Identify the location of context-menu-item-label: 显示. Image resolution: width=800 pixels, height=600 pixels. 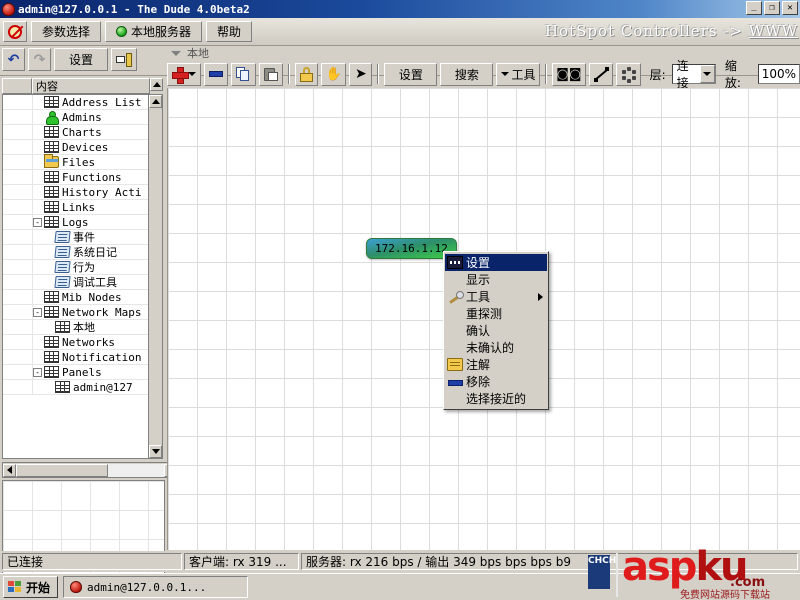
(478, 280).